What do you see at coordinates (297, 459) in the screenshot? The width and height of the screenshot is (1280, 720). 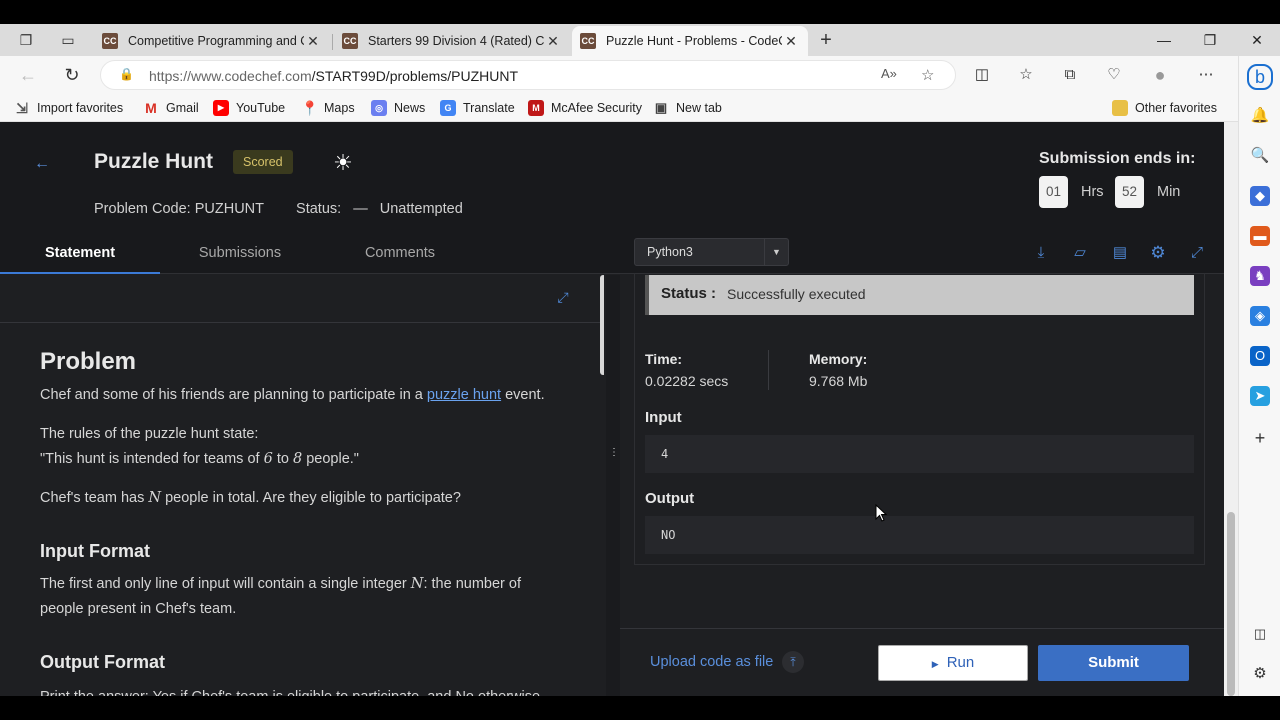 I see `math-eight: 8` at bounding box center [297, 459].